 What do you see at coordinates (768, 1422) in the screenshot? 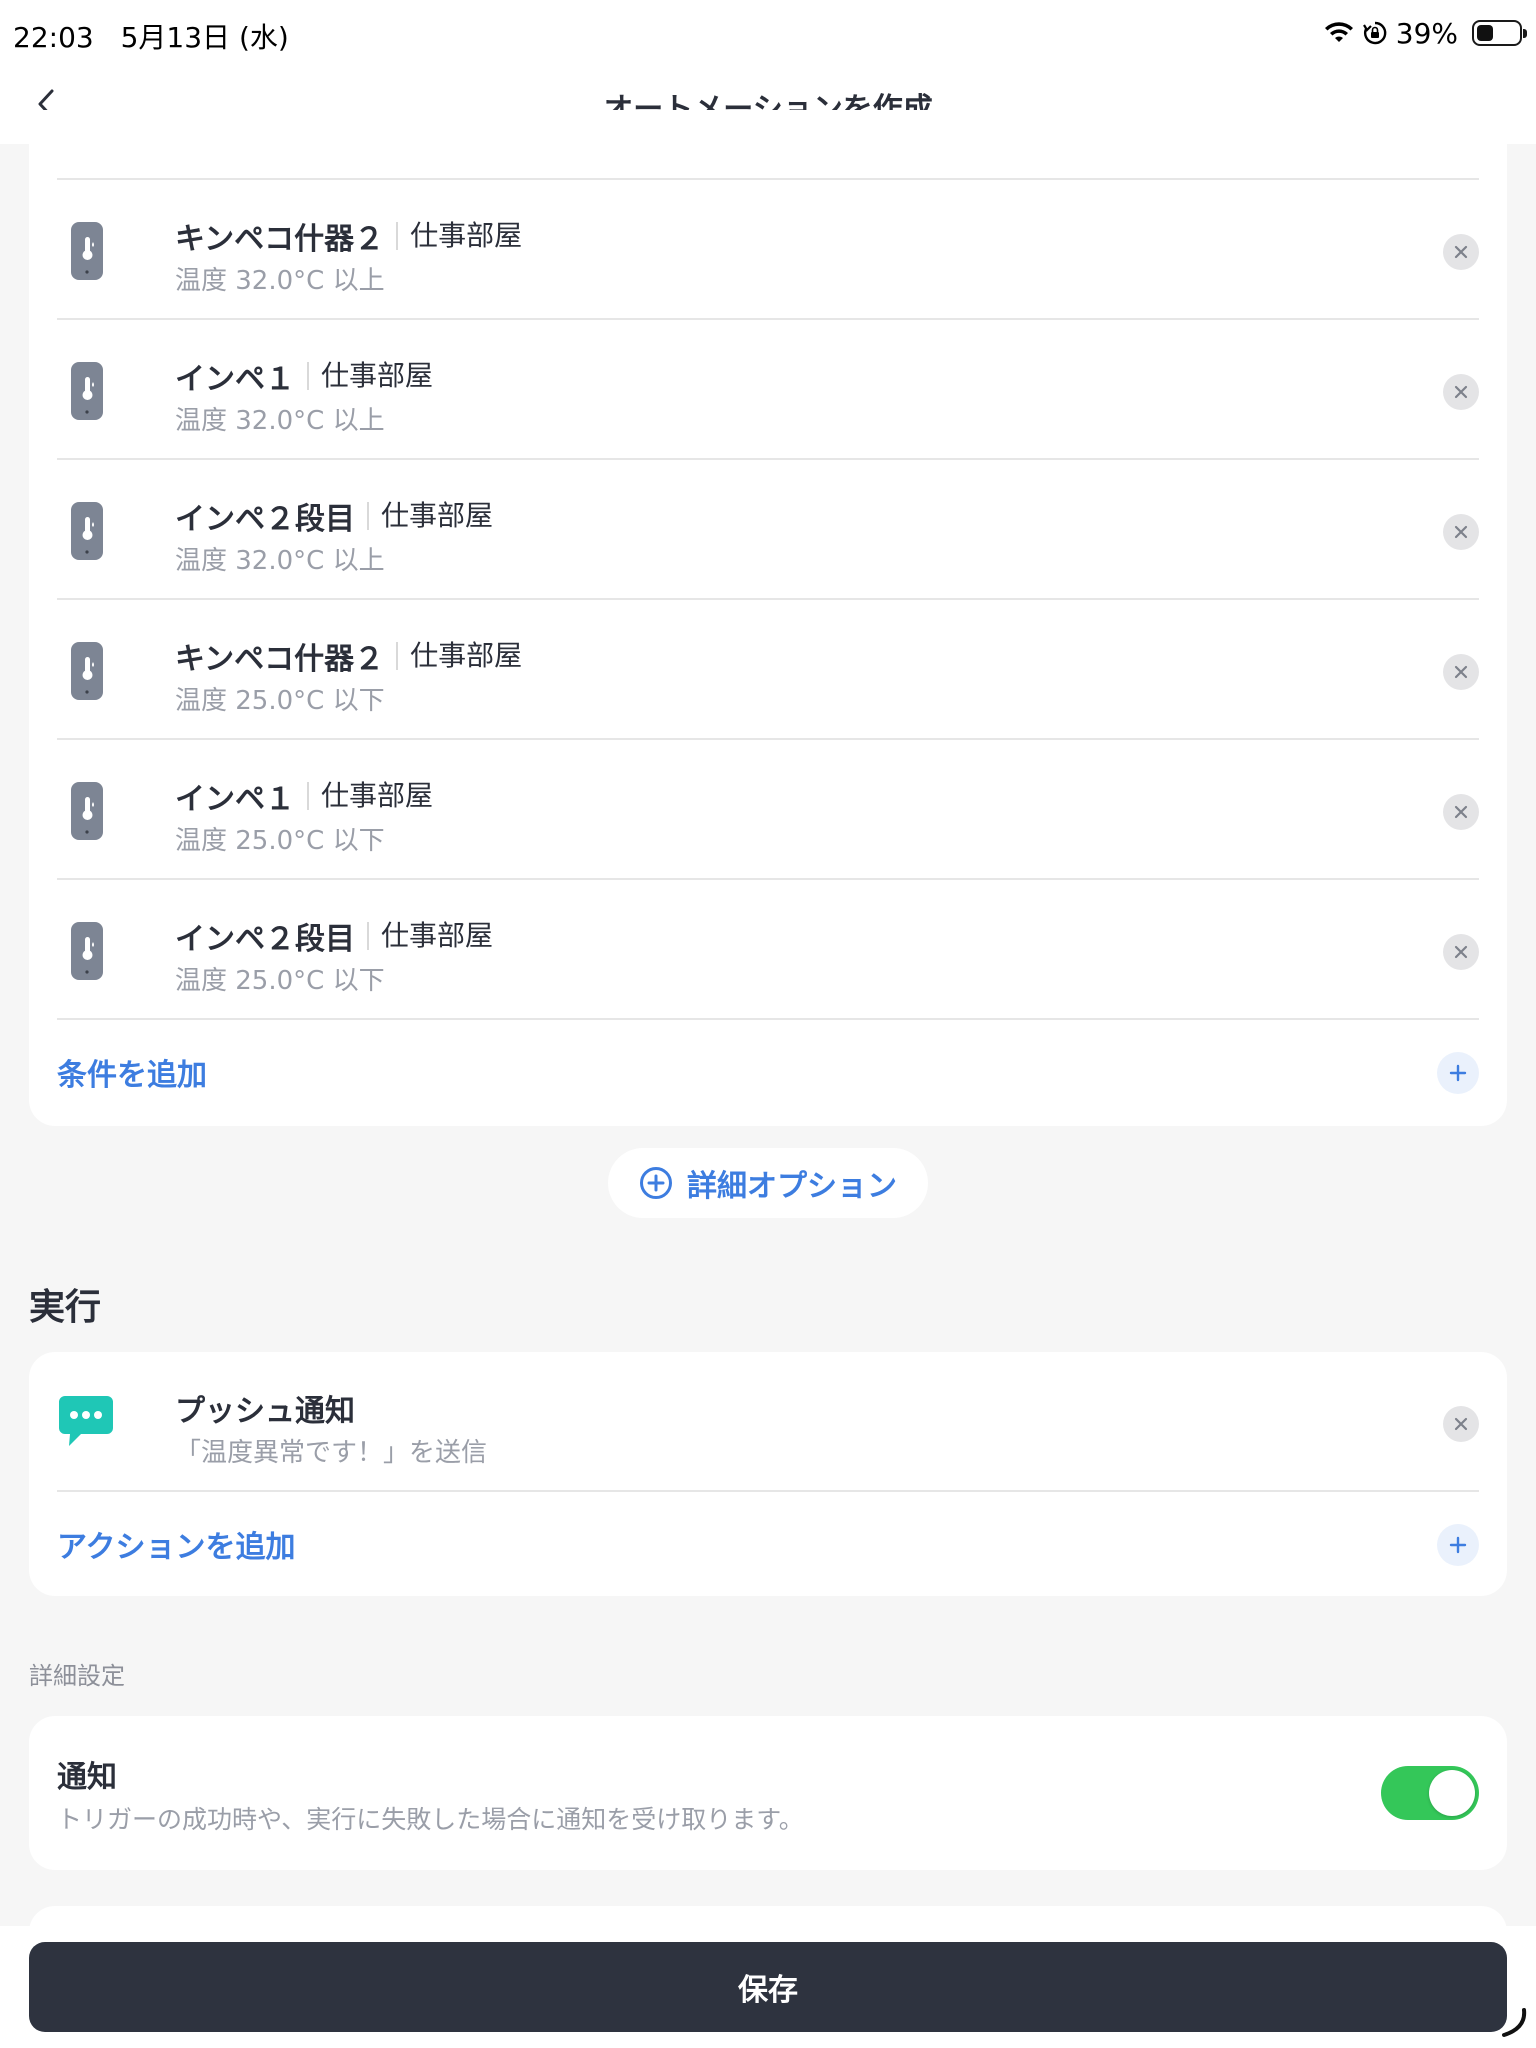
I see `action-row: プッシュ通知 「温度異常です！」を送信` at bounding box center [768, 1422].